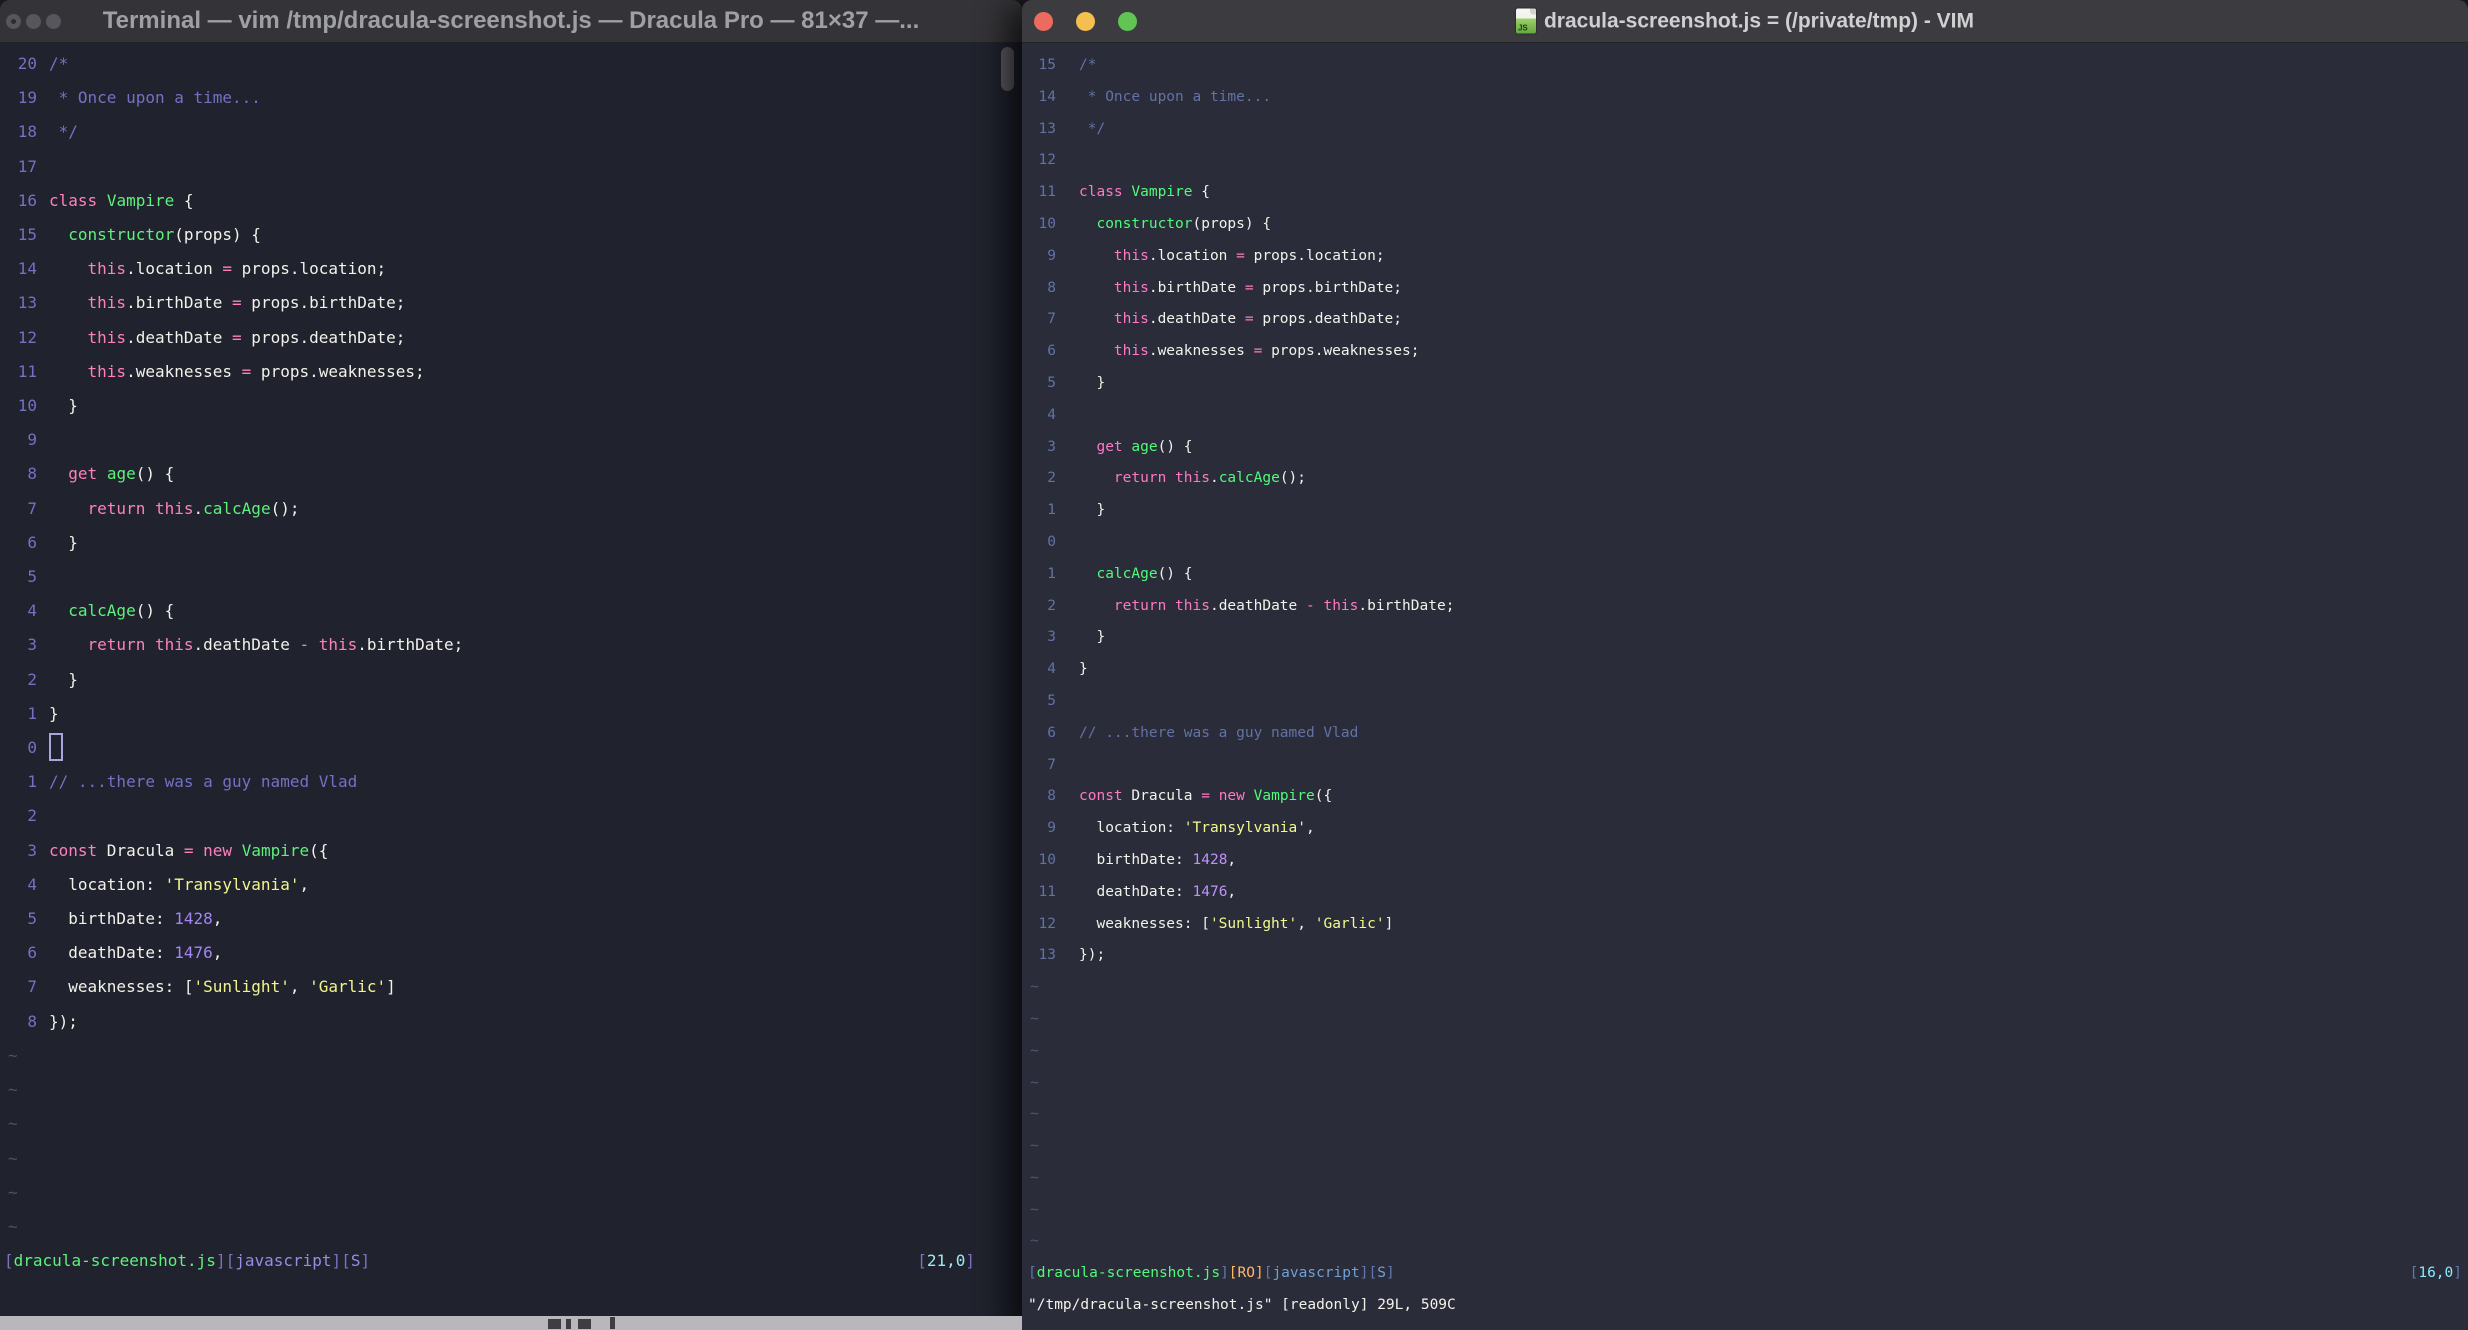 The height and width of the screenshot is (1330, 2468). What do you see at coordinates (1144, 223) in the screenshot?
I see `code-token: constructor` at bounding box center [1144, 223].